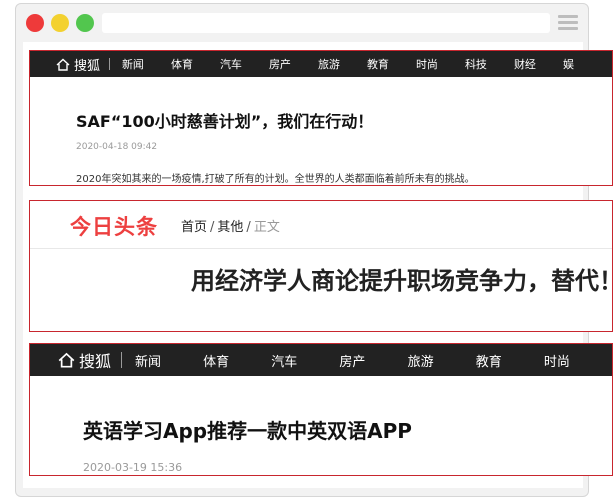  I want to click on breadcrumb: 首页 / 其他 / 正文, so click(230, 225).